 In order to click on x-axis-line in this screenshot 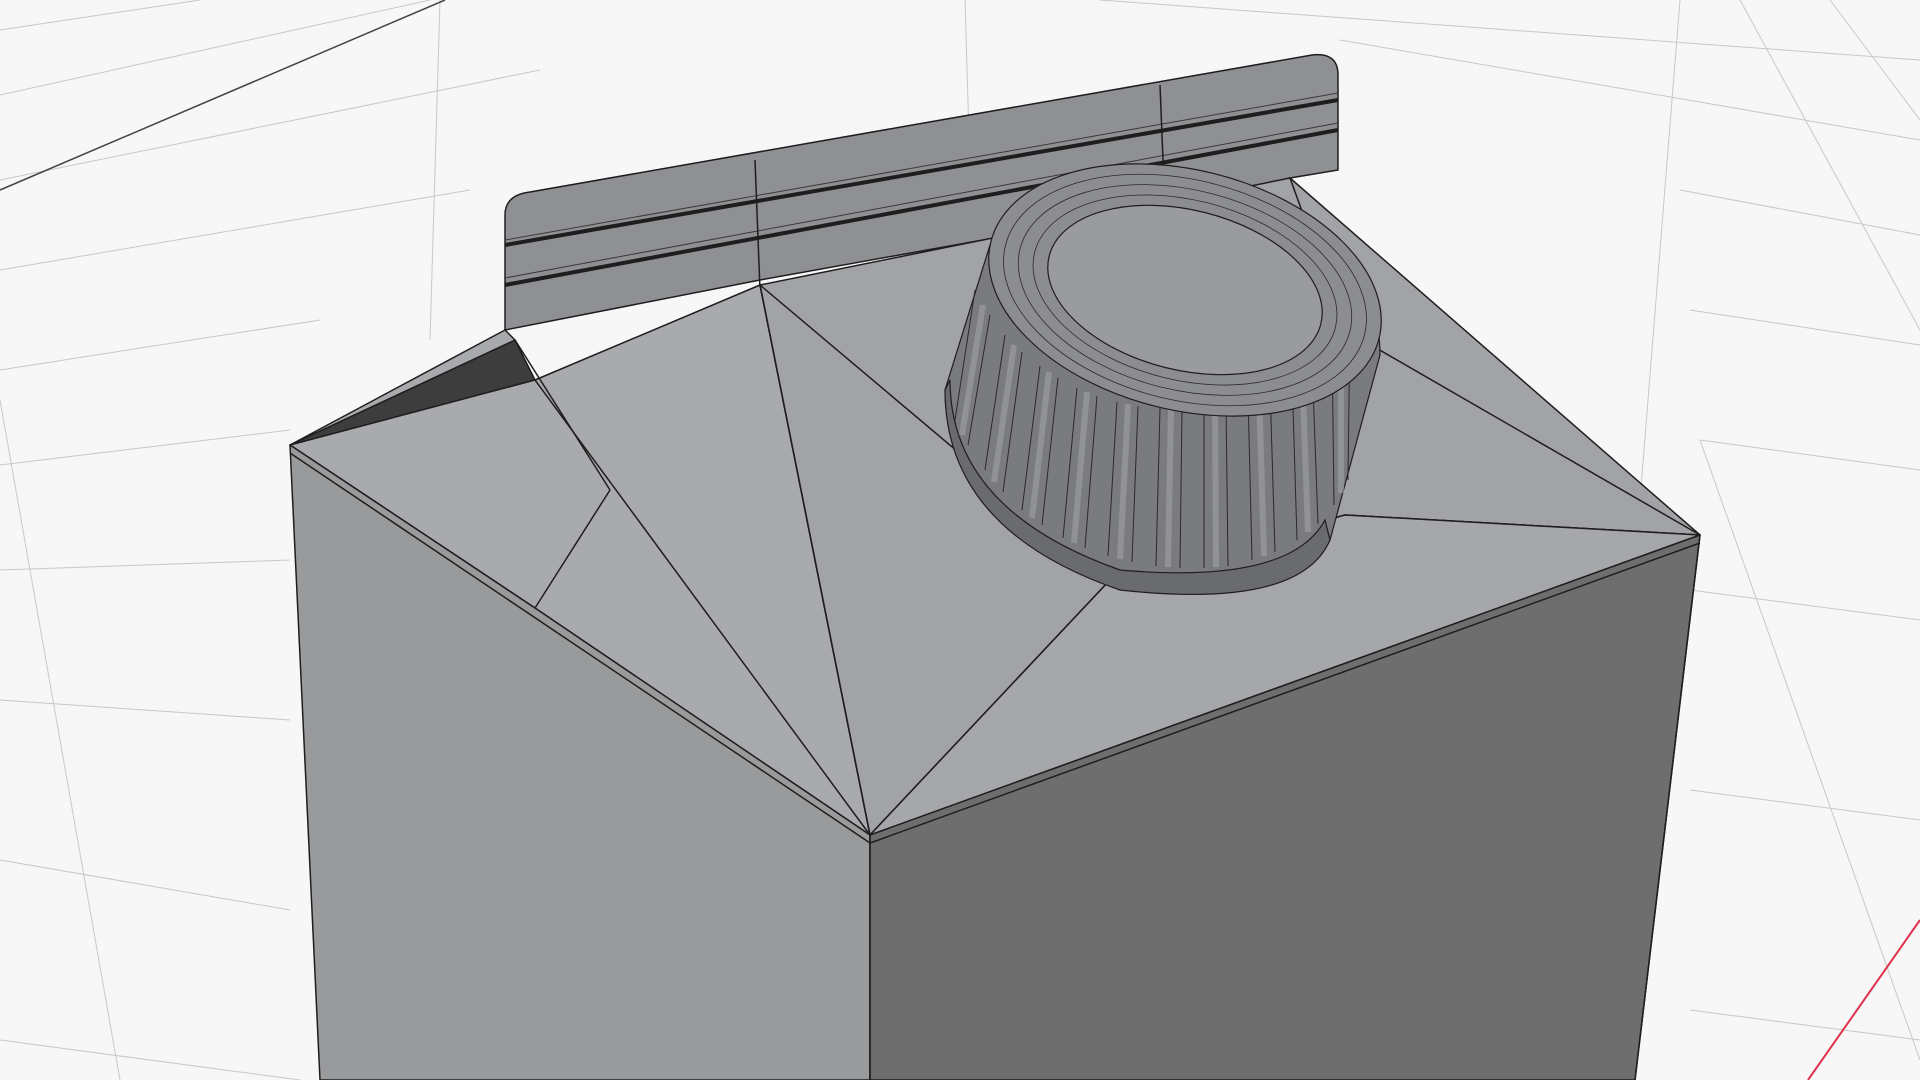, I will do `click(1863, 999)`.